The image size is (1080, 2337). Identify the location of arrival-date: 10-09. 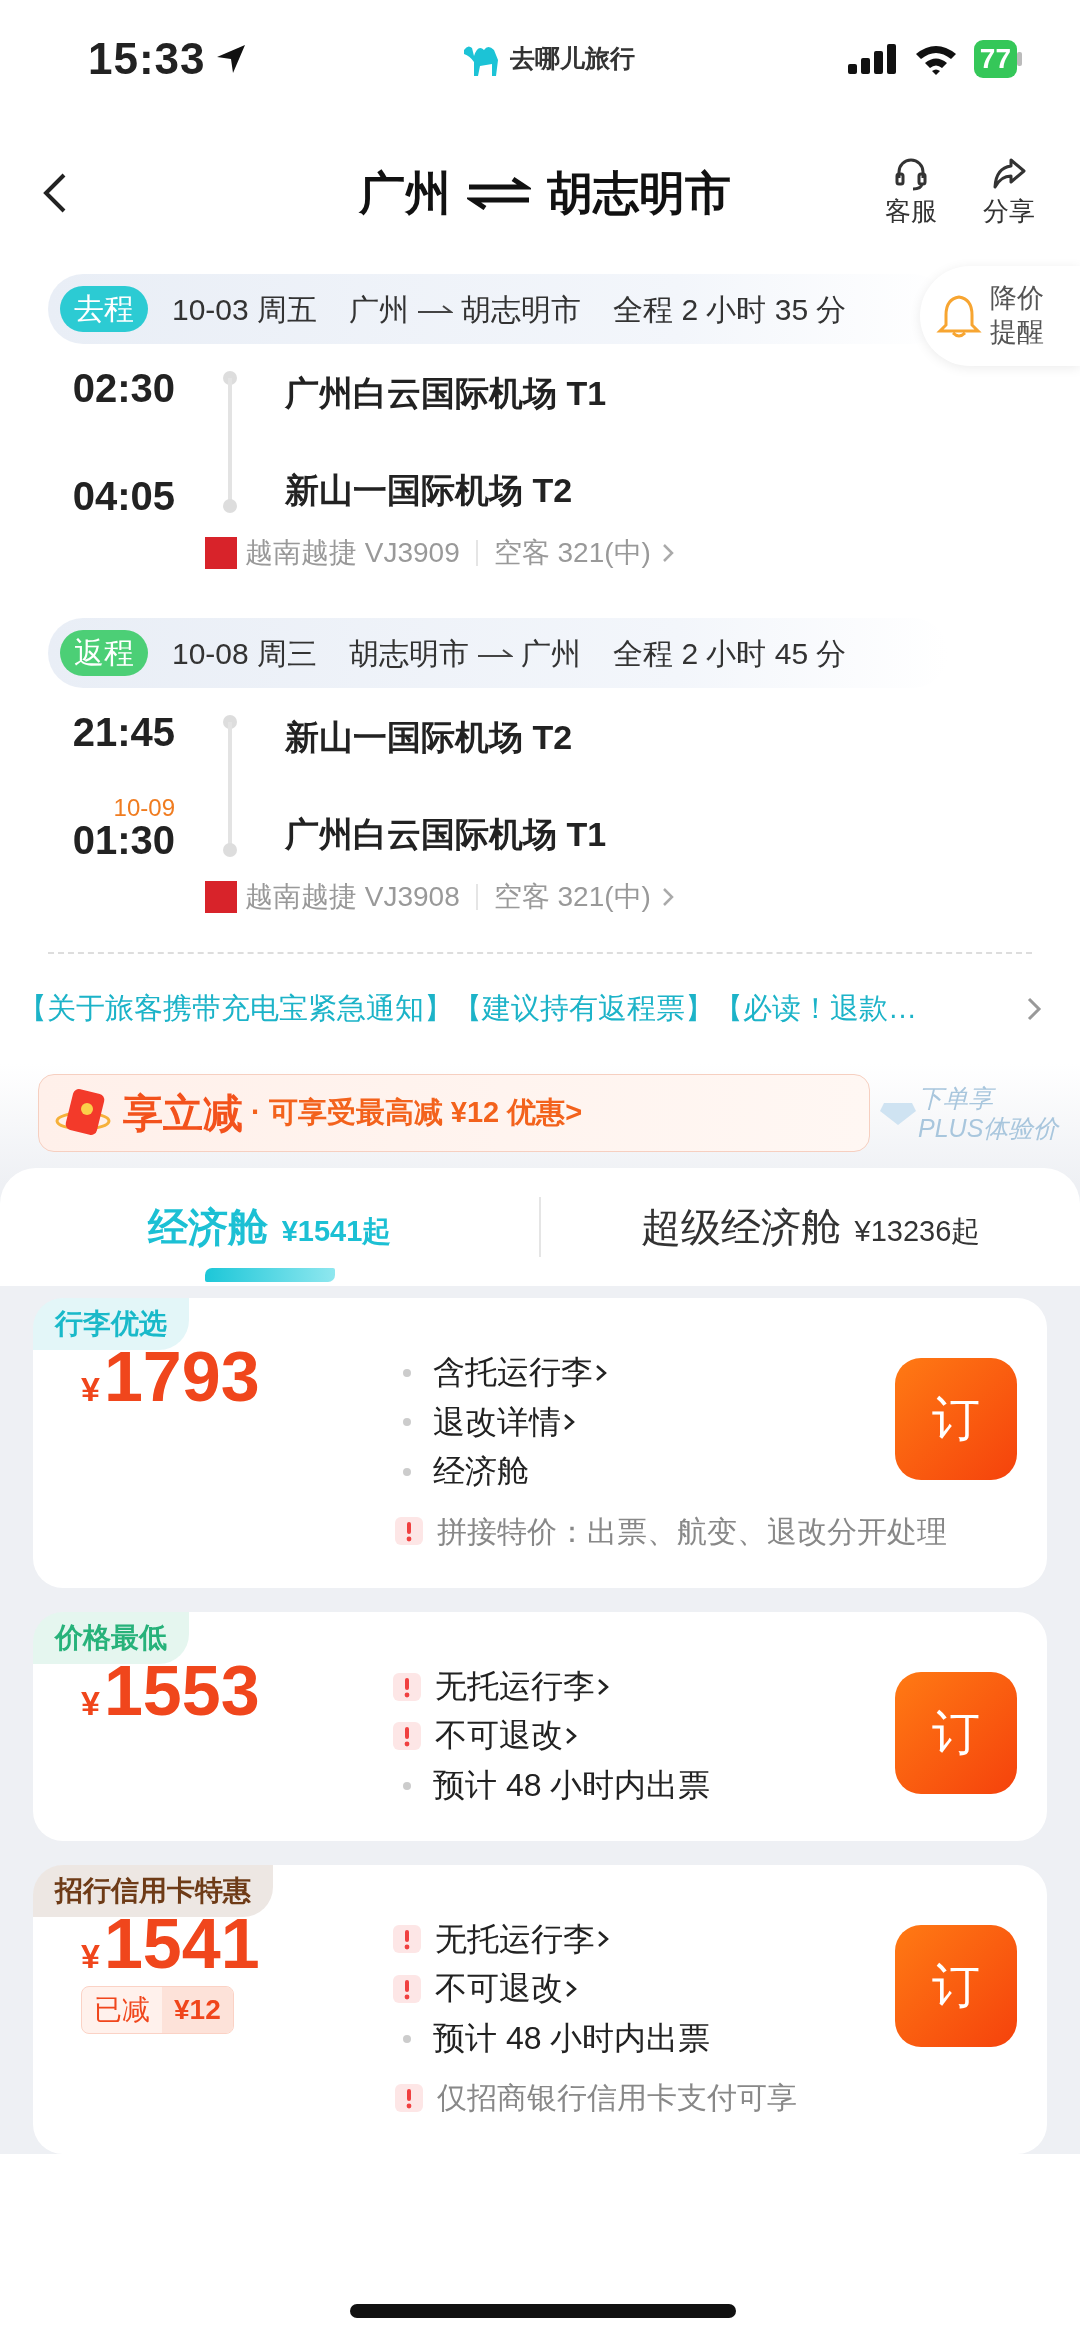
(144, 808).